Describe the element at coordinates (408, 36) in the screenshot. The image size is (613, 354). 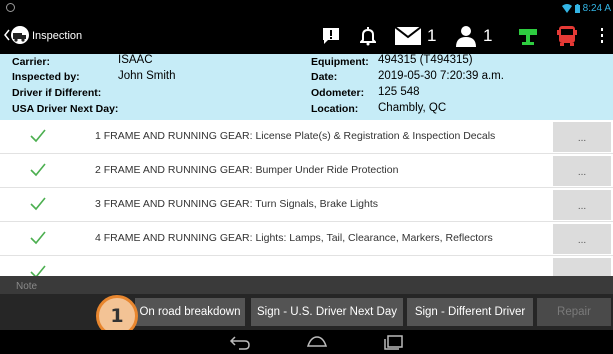
I see `mail-icon` at that location.